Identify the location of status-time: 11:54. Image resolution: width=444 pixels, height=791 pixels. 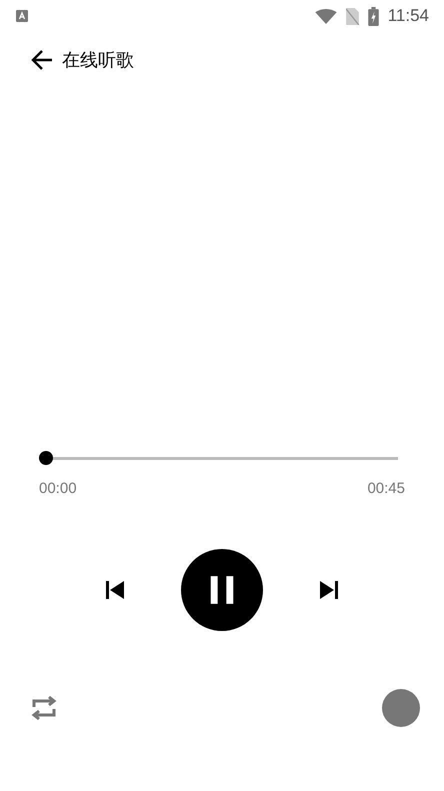
(408, 16).